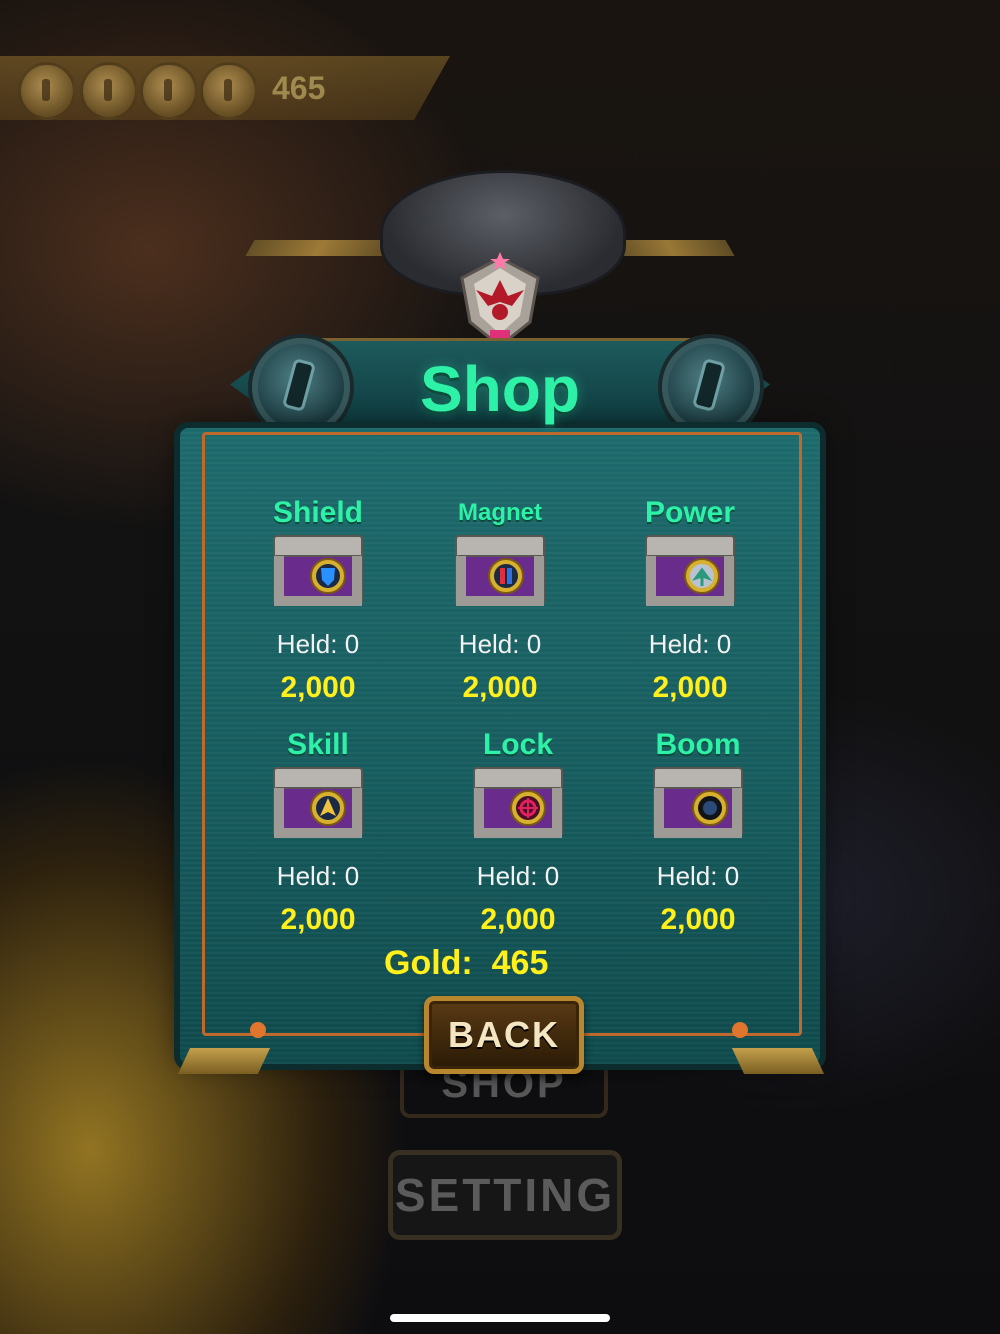 The height and width of the screenshot is (1334, 1000). What do you see at coordinates (505, 1195) in the screenshot?
I see `background-setting-button: SETTING` at bounding box center [505, 1195].